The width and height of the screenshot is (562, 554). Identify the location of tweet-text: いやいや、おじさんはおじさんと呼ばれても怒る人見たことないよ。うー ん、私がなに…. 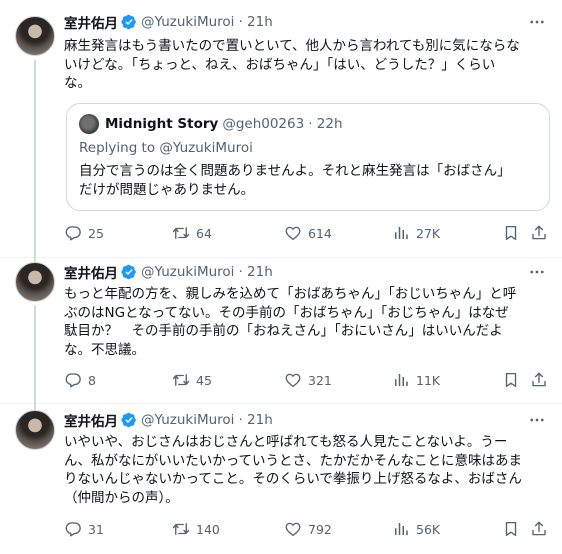
(293, 470).